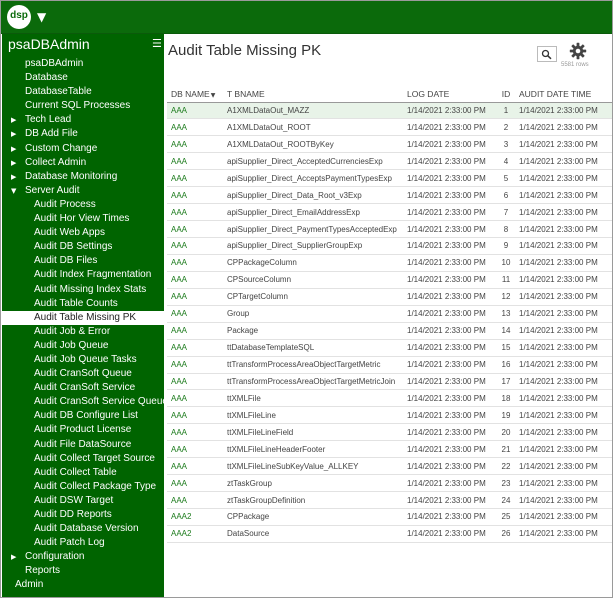 This screenshot has width=613, height=598. I want to click on sidebar-item-audit-patch-log: Audit Patch Log, so click(83, 543).